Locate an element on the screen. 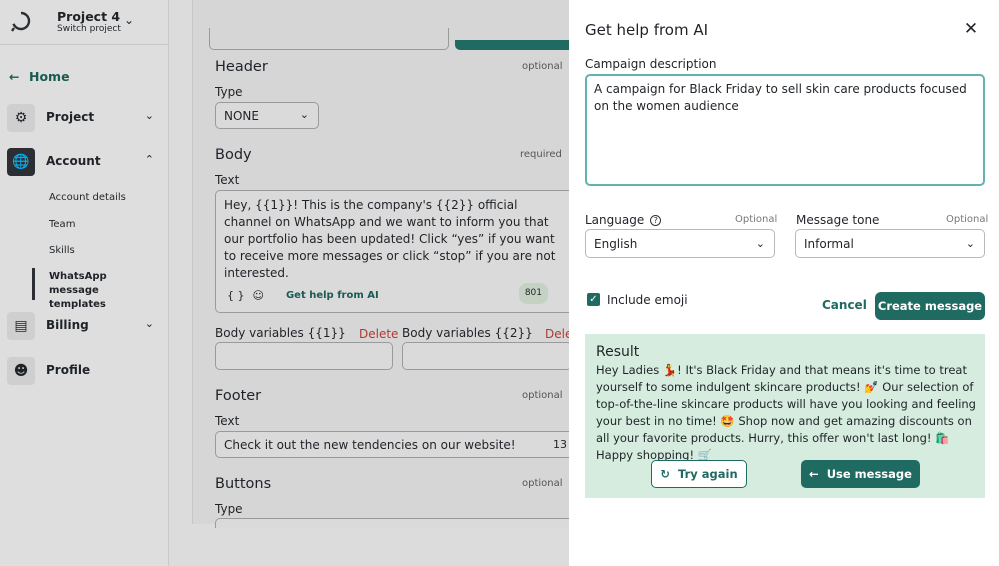 This screenshot has width=999, height=566. sidebar-item-project: ⚙ Project ⌄ is located at coordinates (84, 118).